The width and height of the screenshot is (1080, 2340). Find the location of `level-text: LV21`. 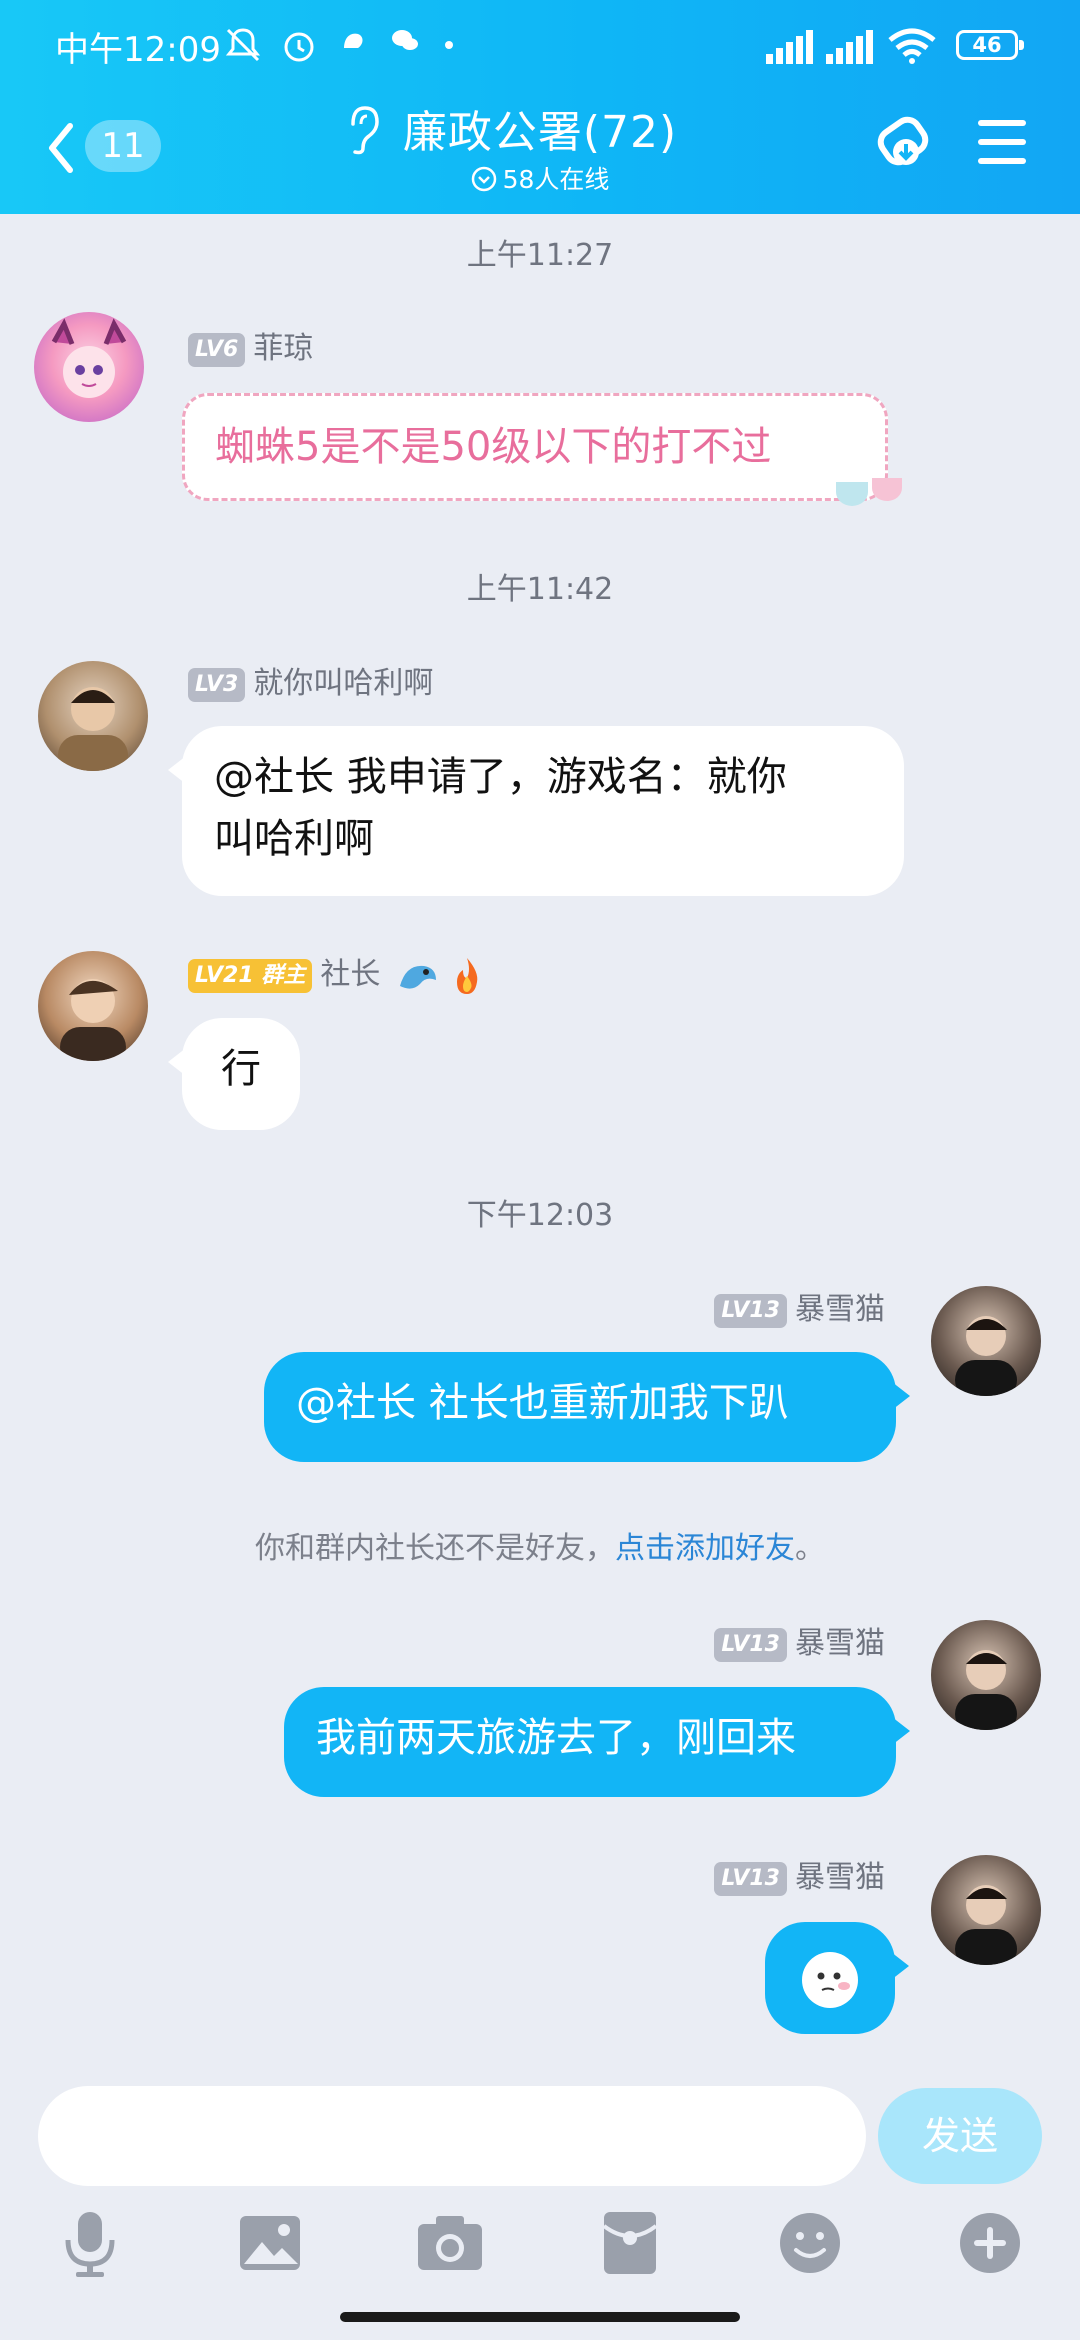

level-text: LV21 is located at coordinates (224, 975).